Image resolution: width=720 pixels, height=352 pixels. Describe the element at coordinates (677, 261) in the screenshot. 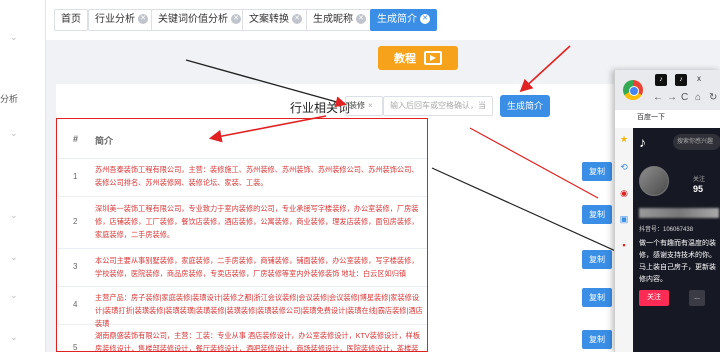

I see `profile-bio: 做一个有趣而有温度的装修，感谢支持技术的你。马上装自己房子，更新装修内容。` at that location.